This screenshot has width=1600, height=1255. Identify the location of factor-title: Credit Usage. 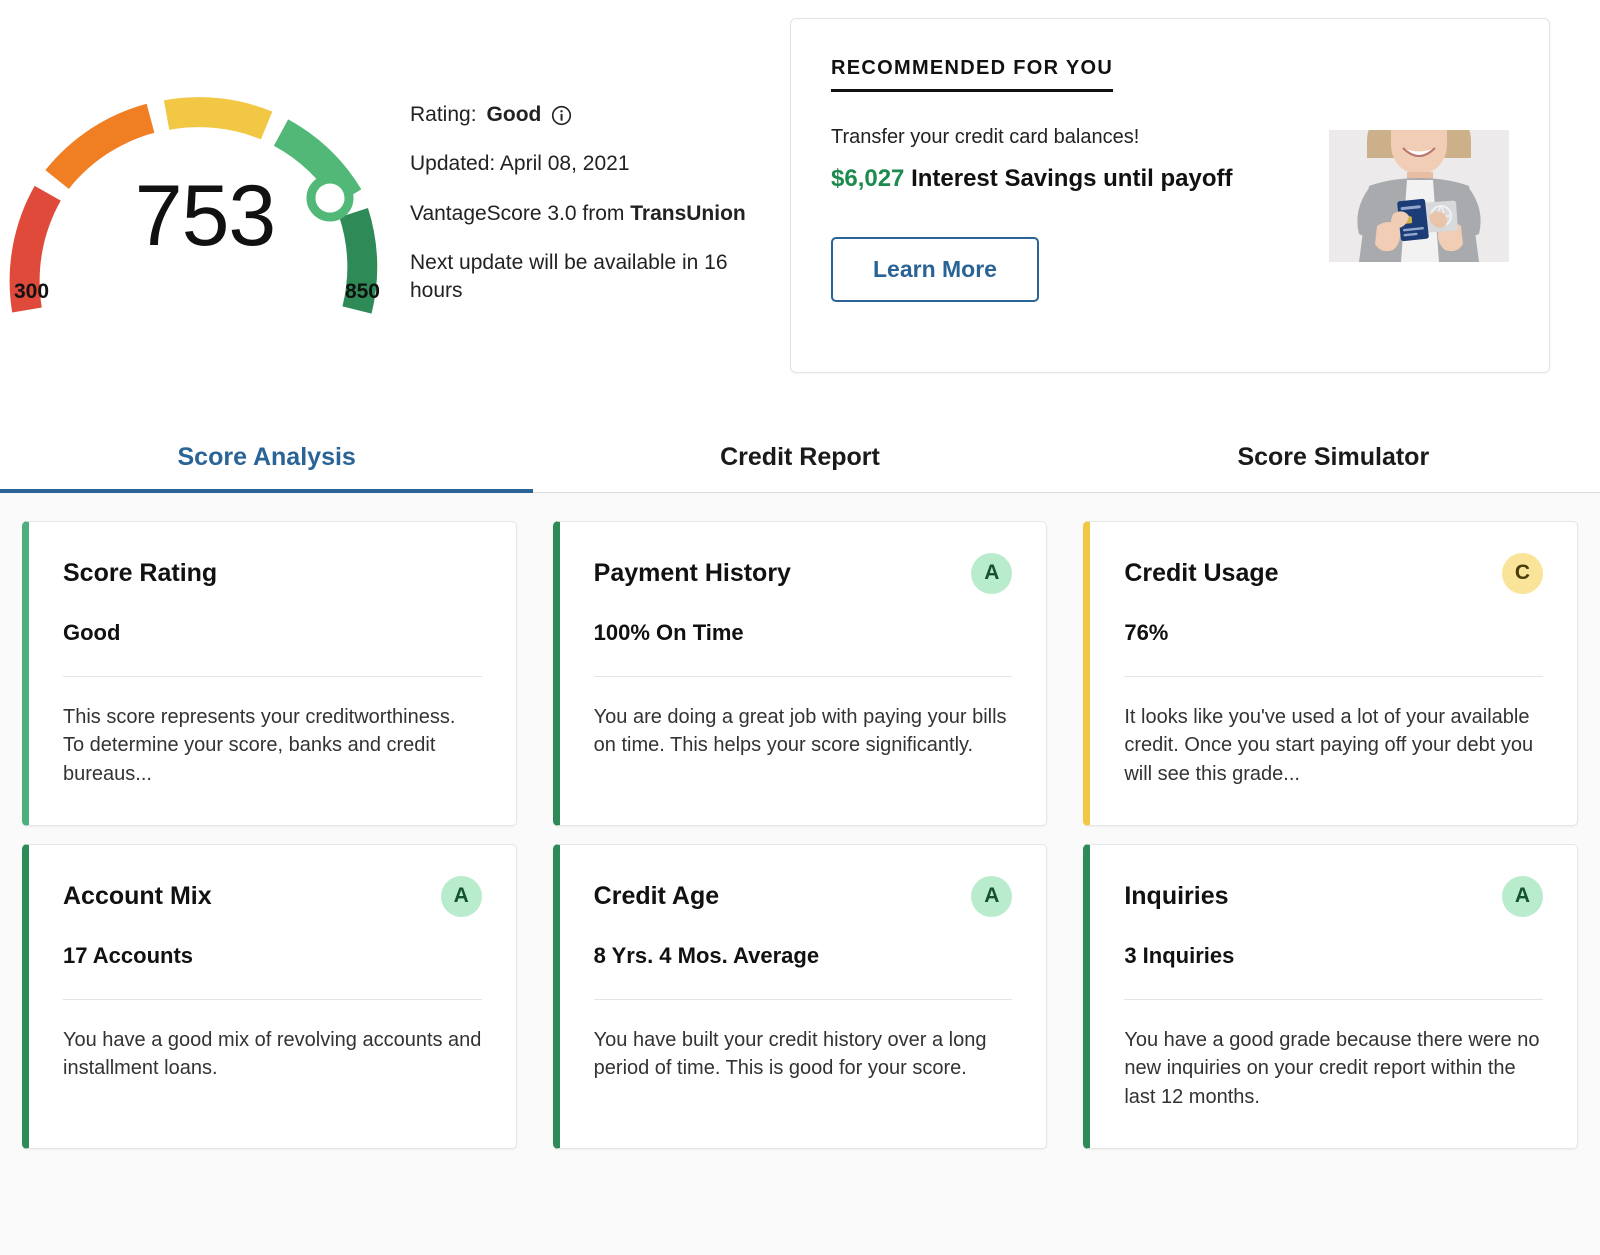
(1201, 572).